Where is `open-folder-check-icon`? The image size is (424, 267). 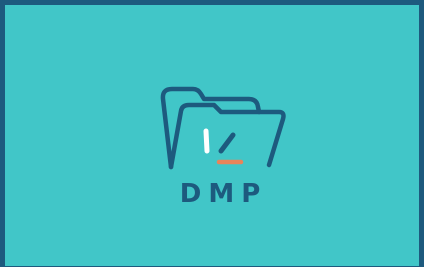 open-folder-check-icon is located at coordinates (223, 128).